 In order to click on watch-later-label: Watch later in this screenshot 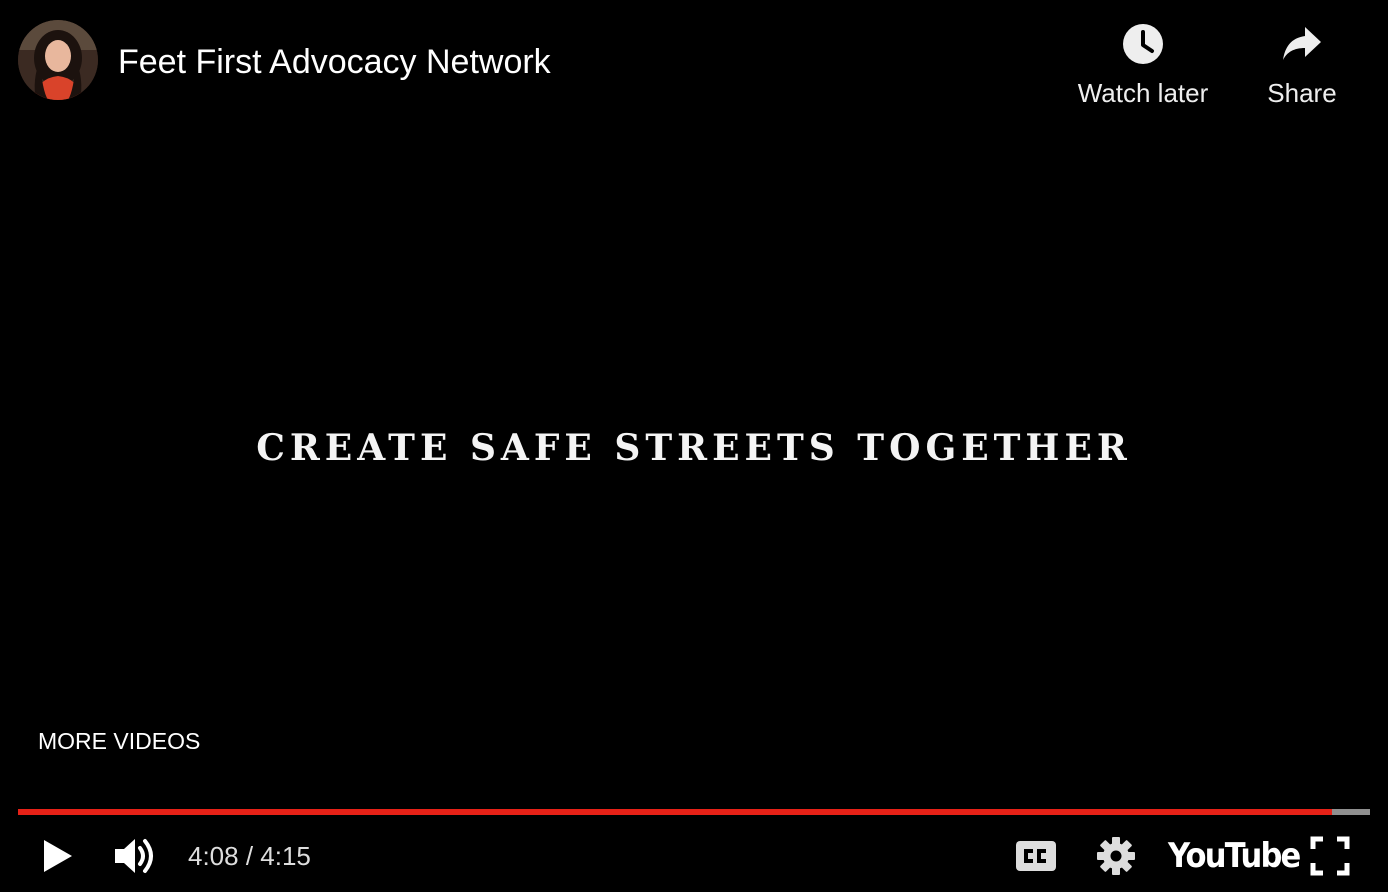, I will do `click(1143, 93)`.